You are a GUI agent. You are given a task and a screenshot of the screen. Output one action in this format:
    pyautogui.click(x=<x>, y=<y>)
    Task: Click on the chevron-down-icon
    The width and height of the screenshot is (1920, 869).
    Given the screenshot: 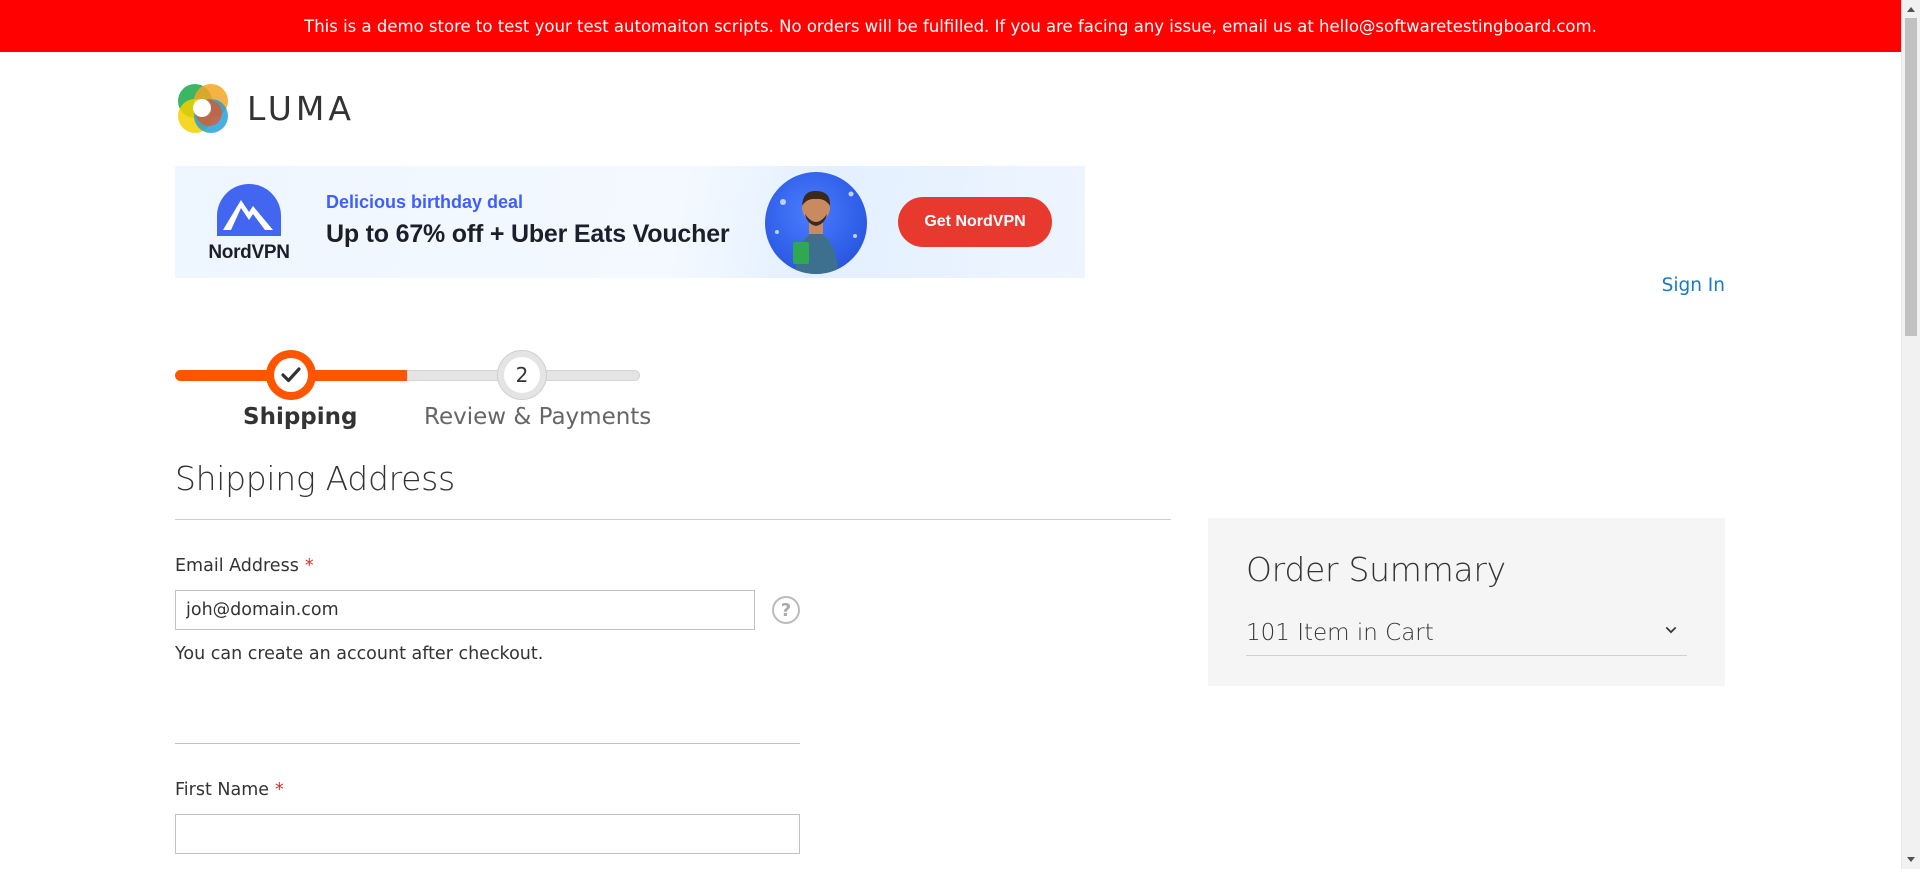 What is the action you would take?
    pyautogui.click(x=1671, y=630)
    